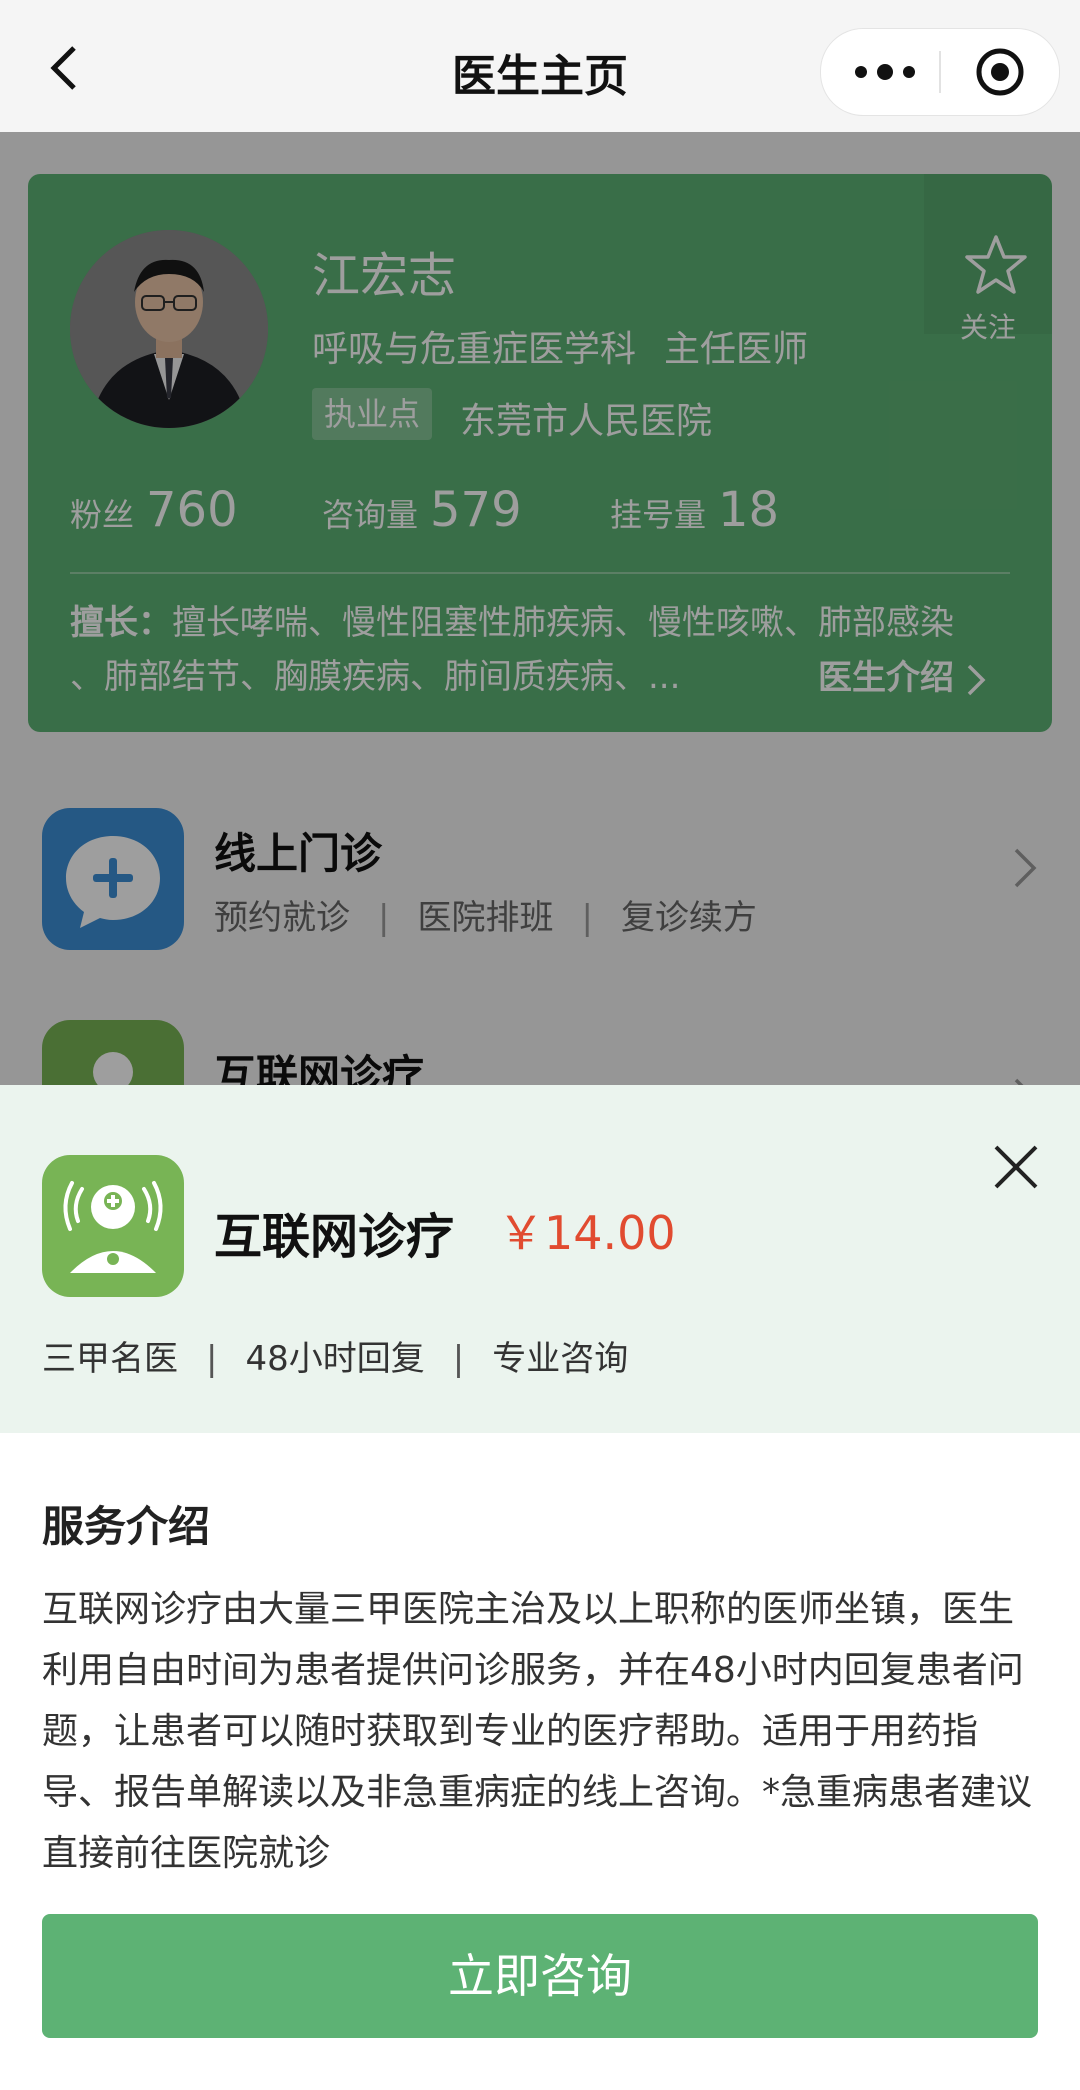  Describe the element at coordinates (885, 72) in the screenshot. I see `more-icon` at that location.